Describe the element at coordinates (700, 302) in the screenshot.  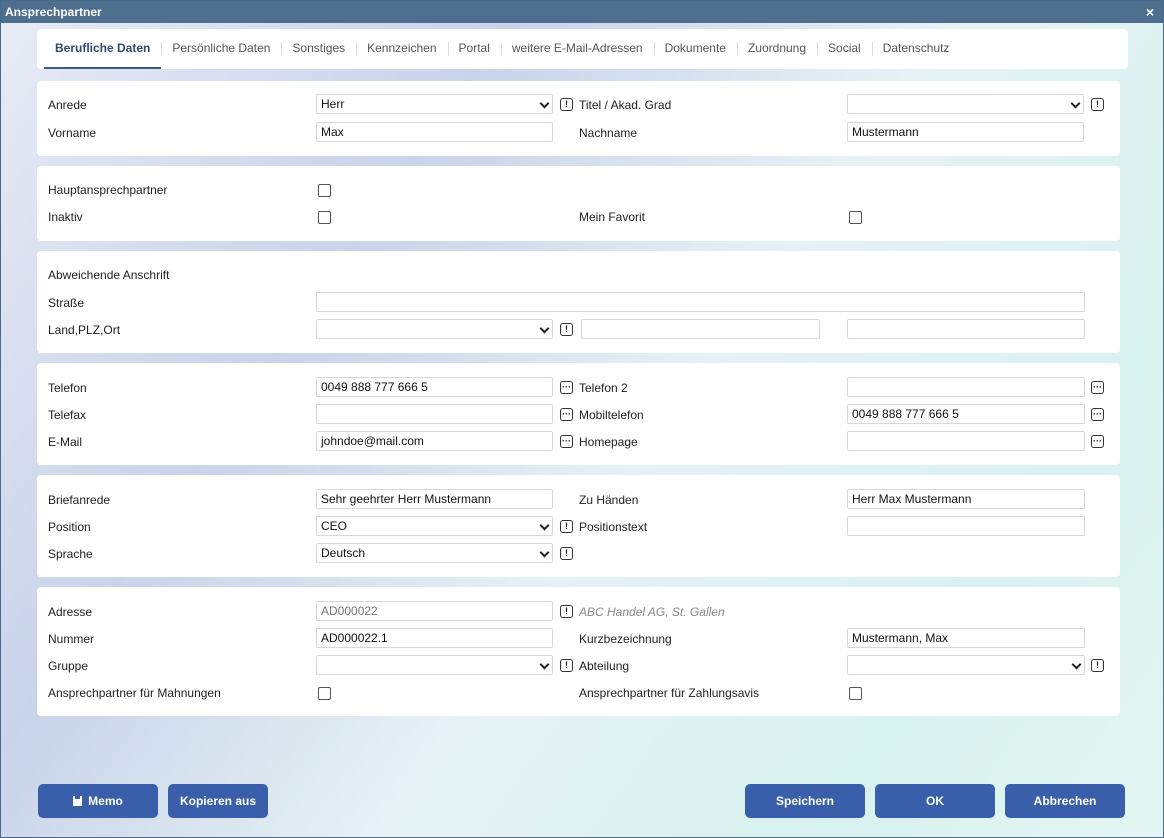
I see `strasse-input` at that location.